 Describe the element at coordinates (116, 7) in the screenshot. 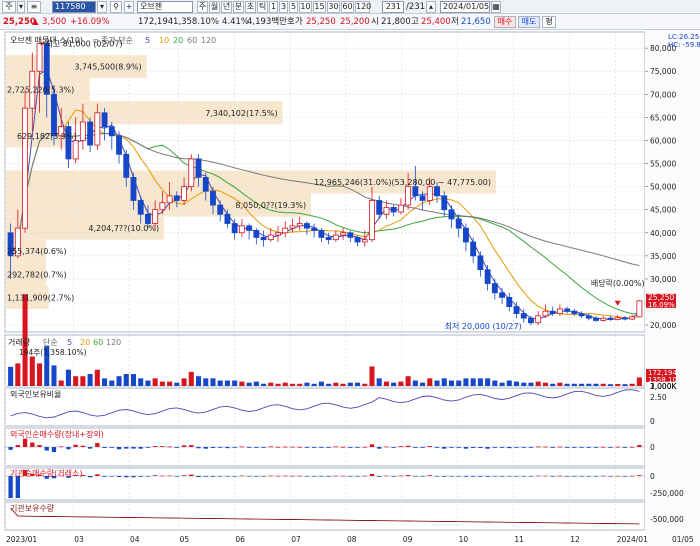

I see `search-icon: ⚲` at that location.